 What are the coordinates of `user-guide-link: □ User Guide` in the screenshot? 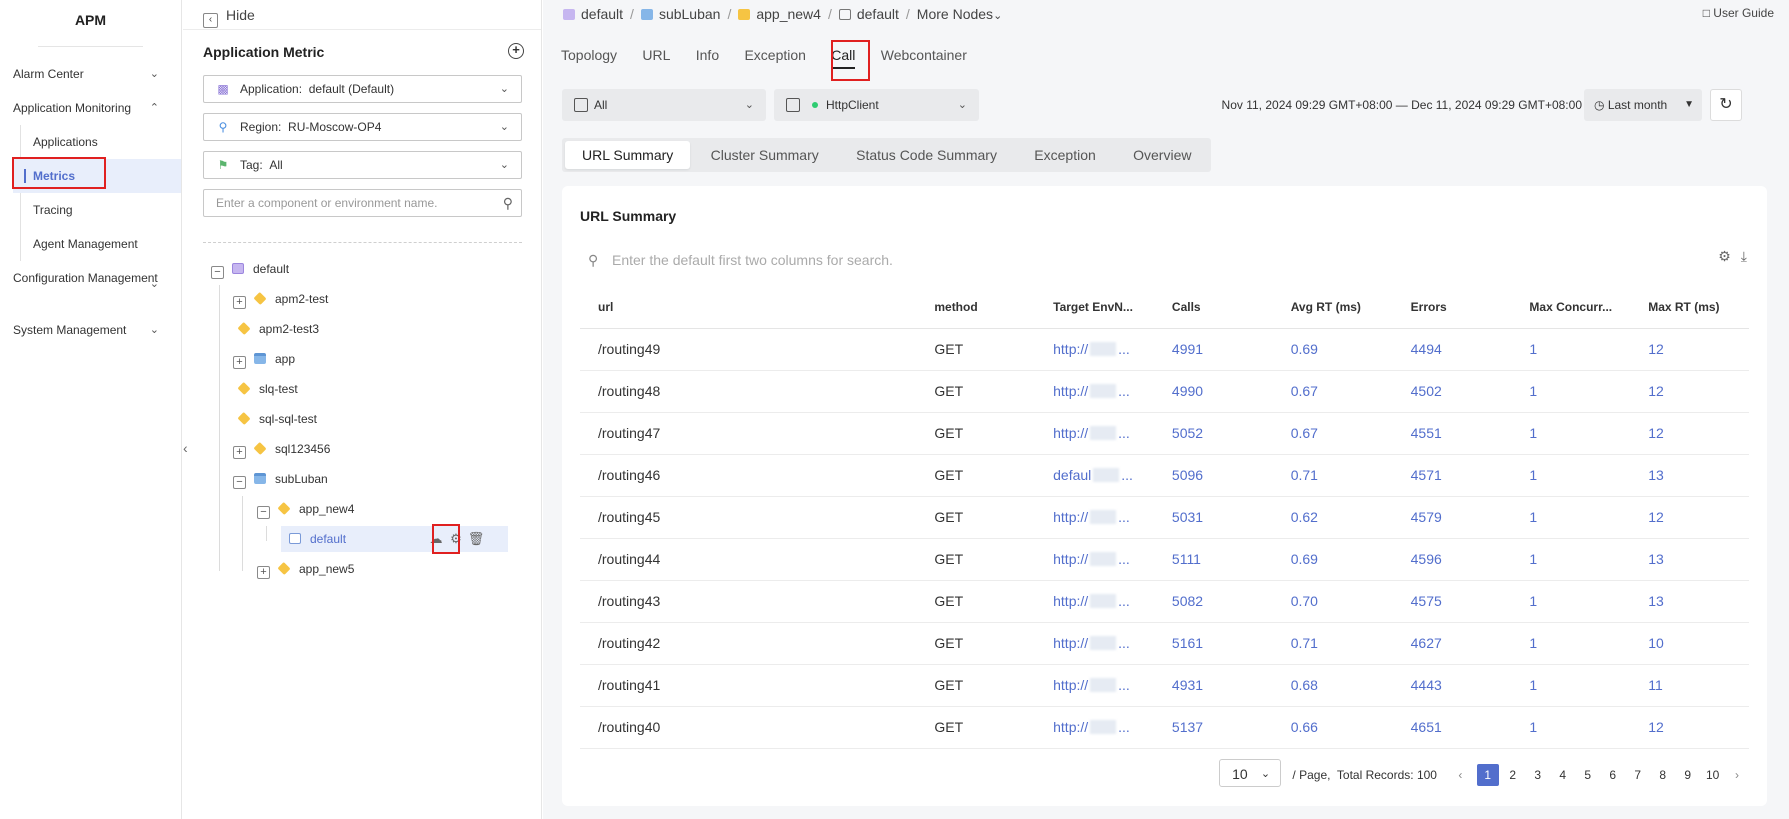 It's located at (1738, 13).